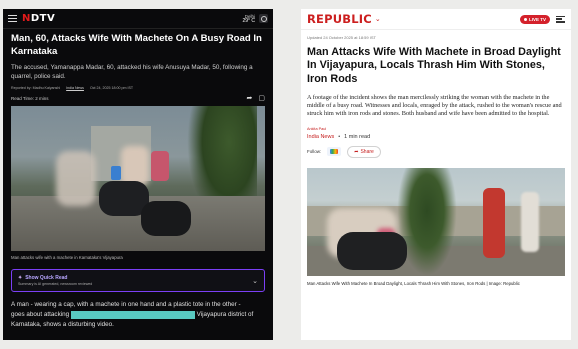  I want to click on read-time: 1 min read, so click(357, 136).